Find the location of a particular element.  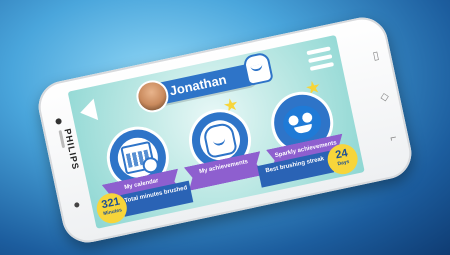

proximity-sensor is located at coordinates (76, 204).